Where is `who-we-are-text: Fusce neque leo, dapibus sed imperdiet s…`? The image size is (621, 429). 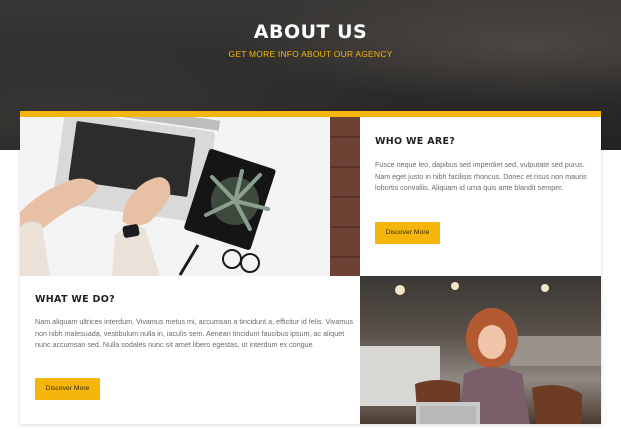 who-we-are-text: Fusce neque leo, dapibus sed imperdiet s… is located at coordinates (481, 176).